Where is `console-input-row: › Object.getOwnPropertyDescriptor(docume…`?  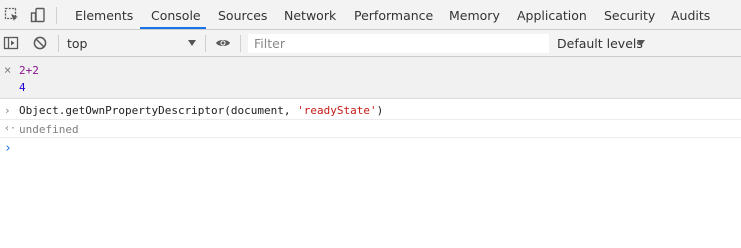
console-input-row: › Object.getOwnPropertyDescriptor(docume… is located at coordinates (370, 110).